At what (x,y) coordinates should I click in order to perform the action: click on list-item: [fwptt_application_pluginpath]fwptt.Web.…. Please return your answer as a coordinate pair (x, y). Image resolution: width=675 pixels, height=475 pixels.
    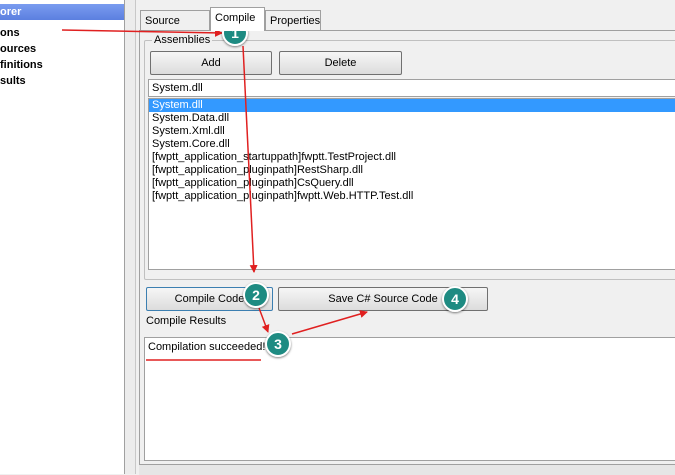
    Looking at the image, I should click on (412, 196).